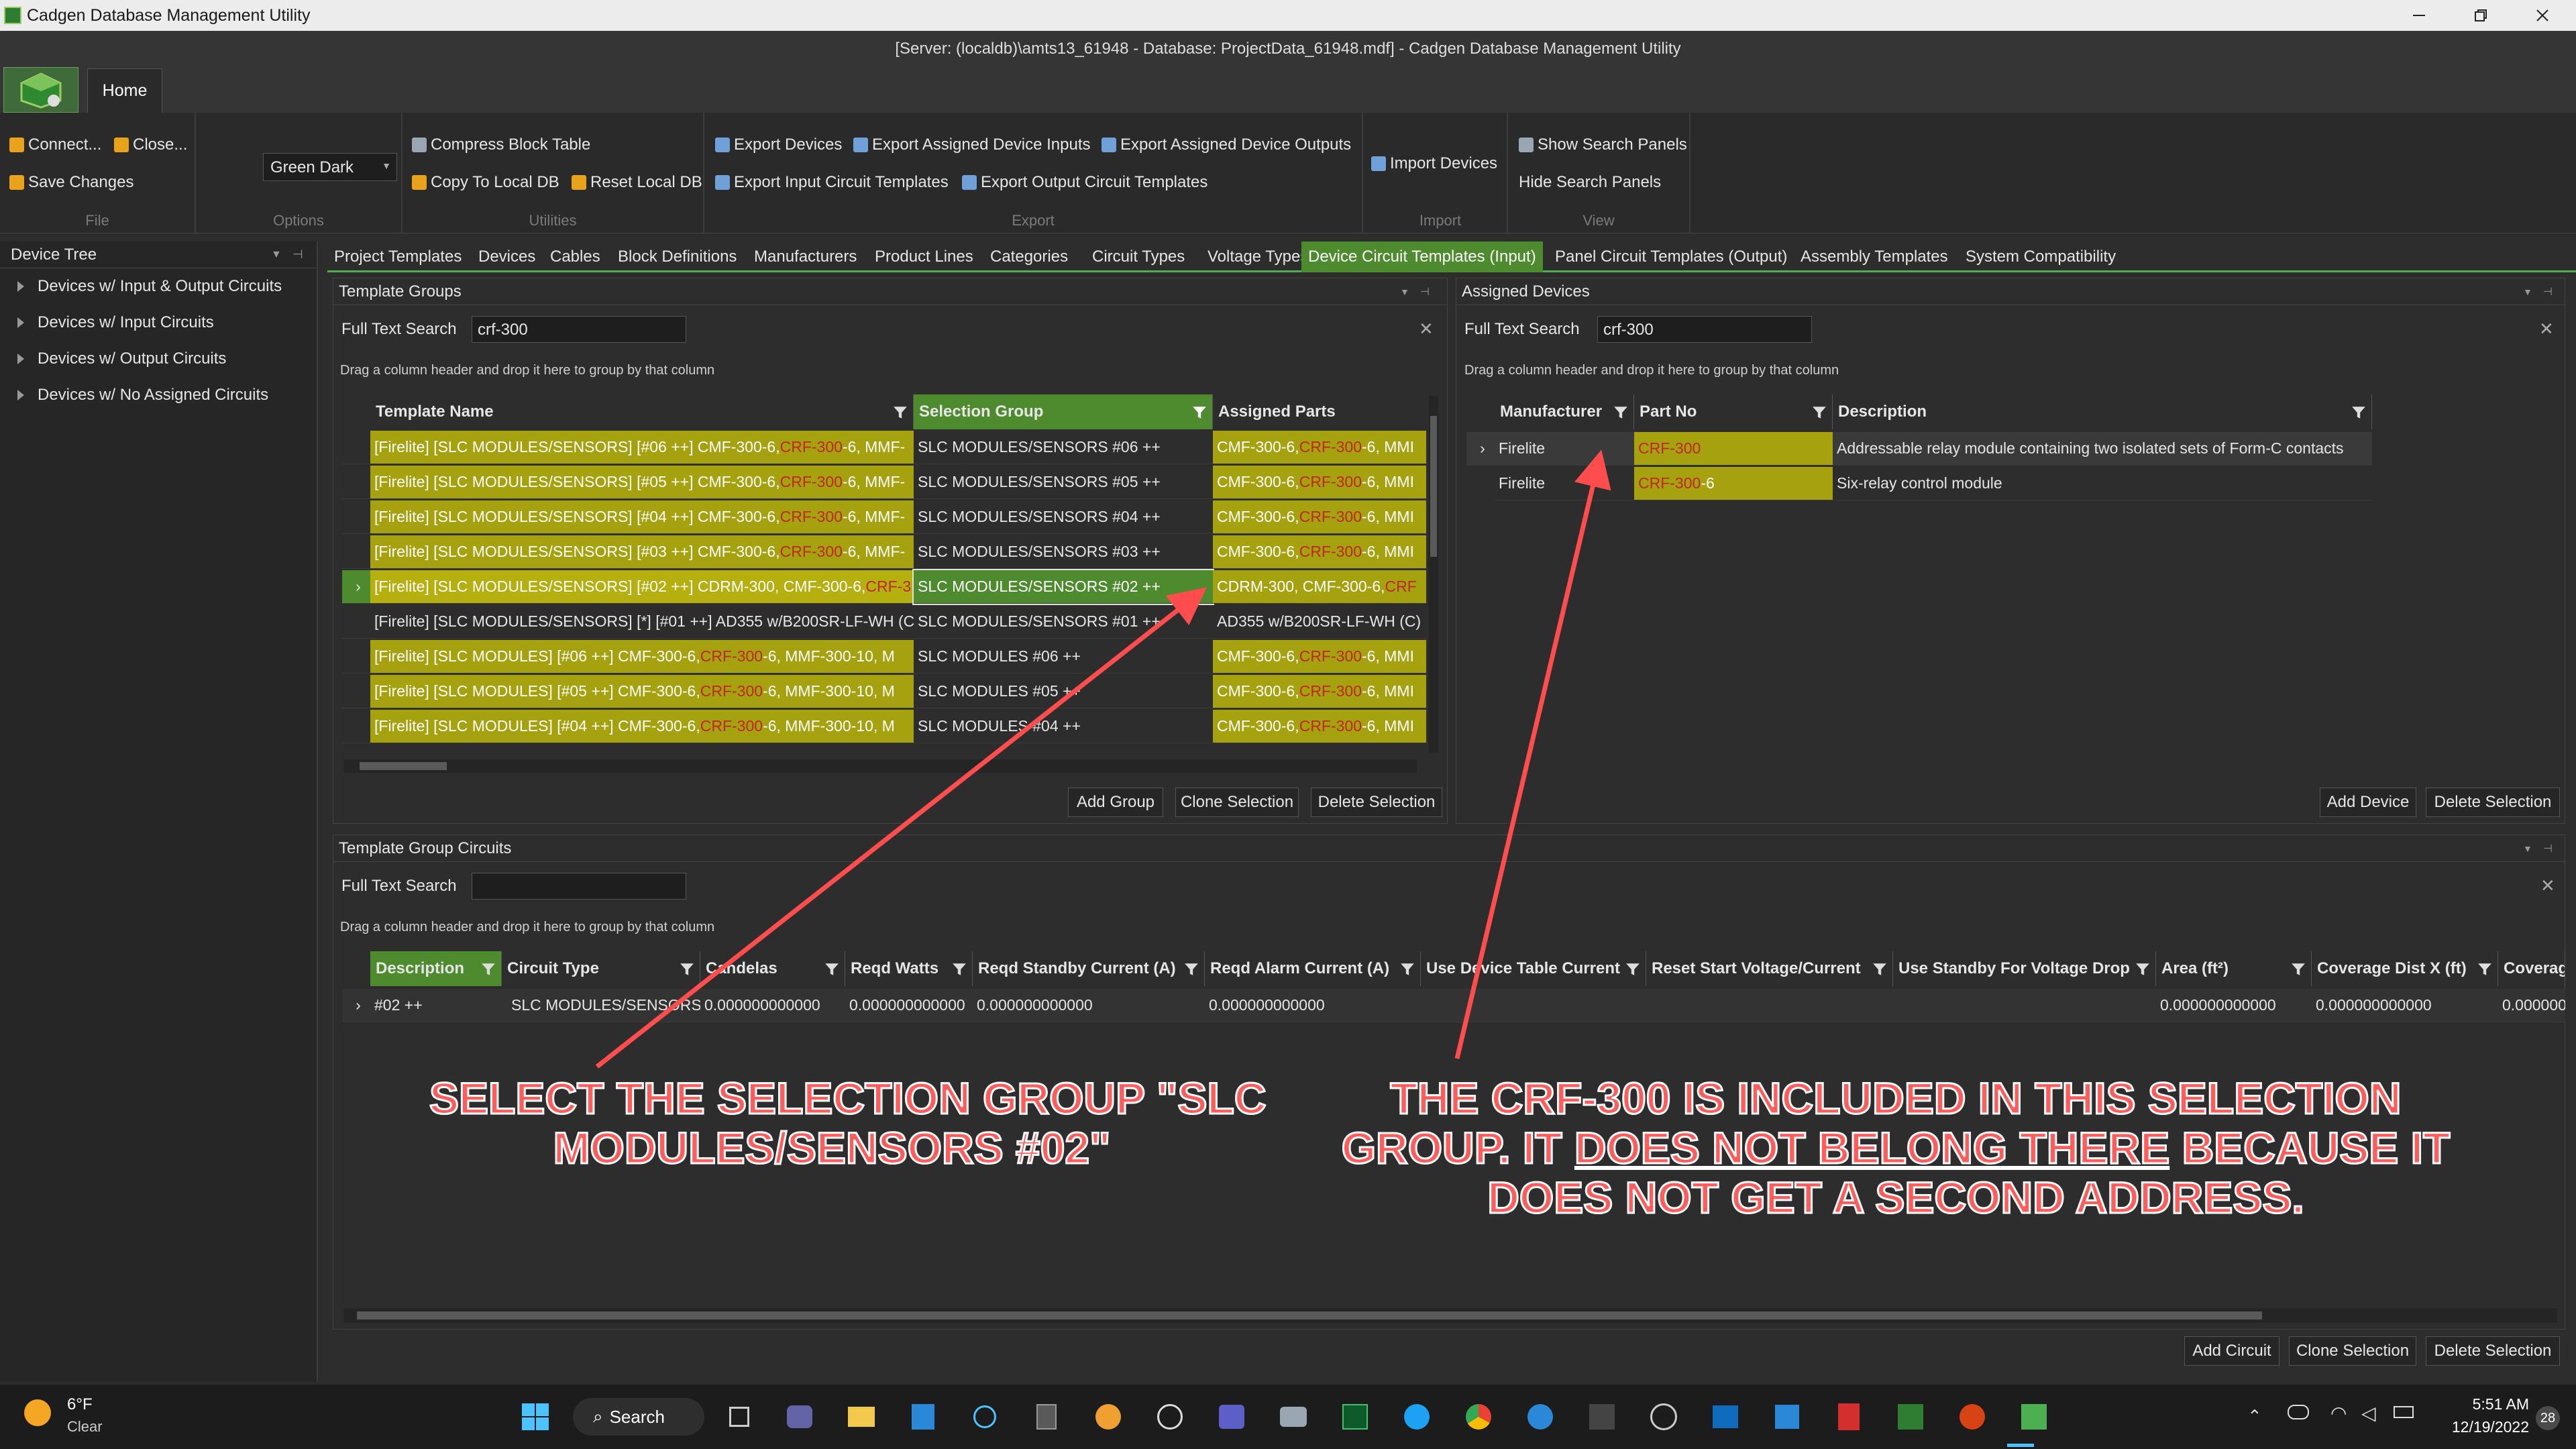  I want to click on snipping-tool-icon, so click(985, 1417).